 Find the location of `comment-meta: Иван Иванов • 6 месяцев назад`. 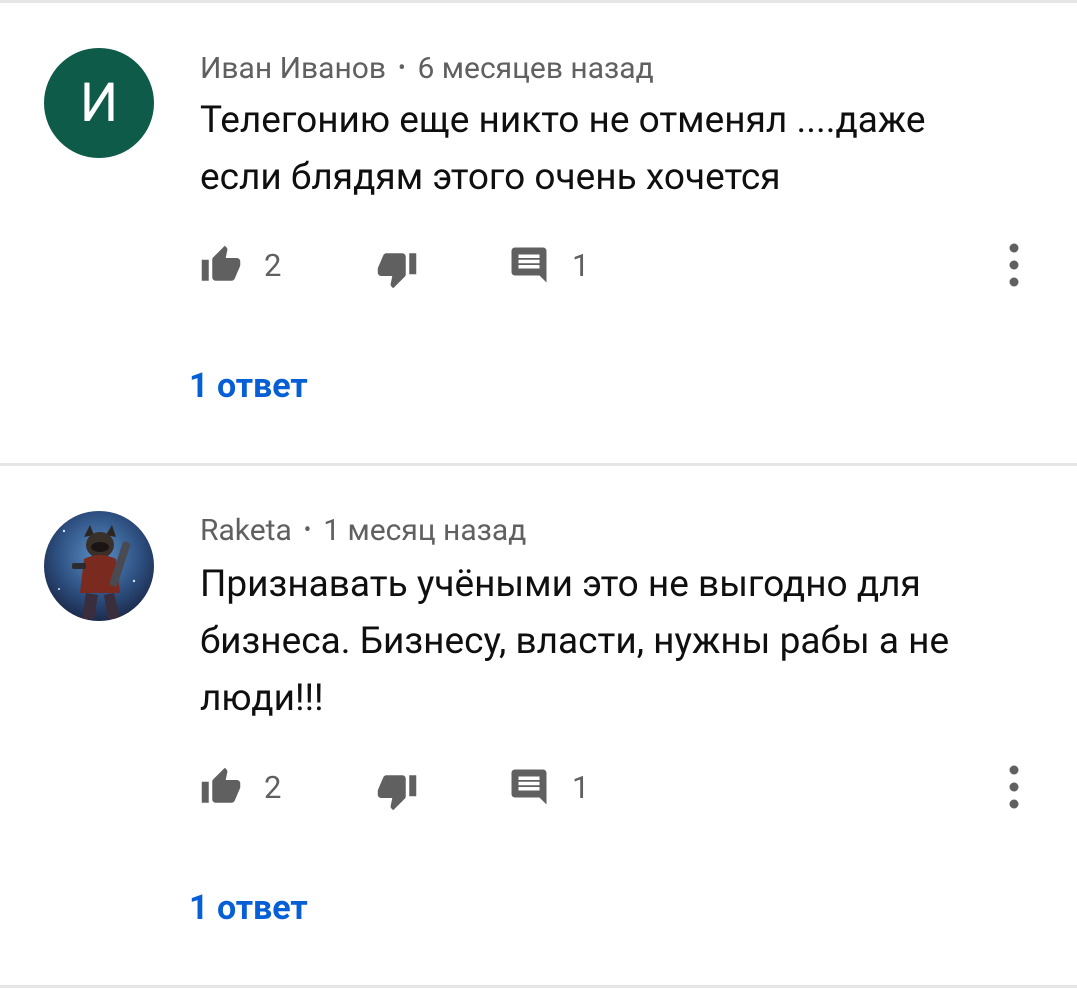

comment-meta: Иван Иванов • 6 месяцев назад is located at coordinates (427, 68).